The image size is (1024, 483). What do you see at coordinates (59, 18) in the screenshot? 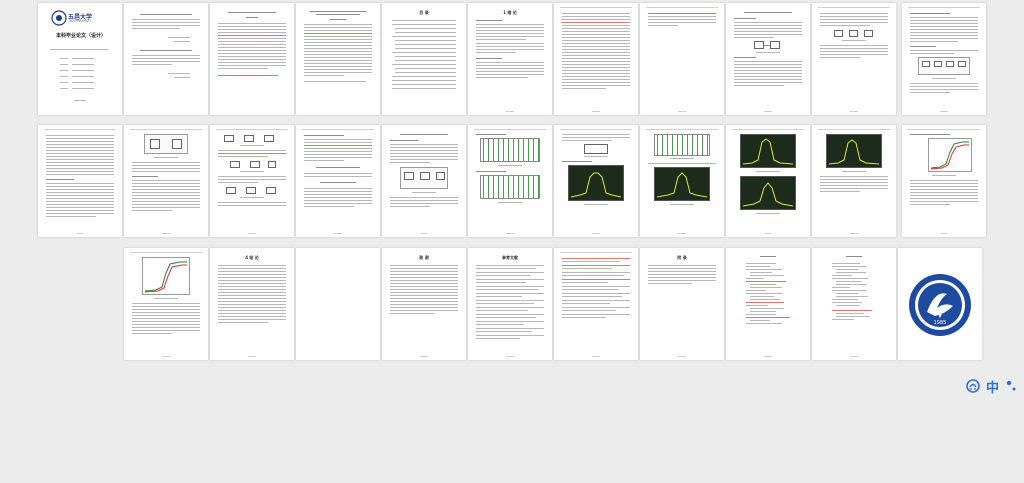
I see `university-logo` at bounding box center [59, 18].